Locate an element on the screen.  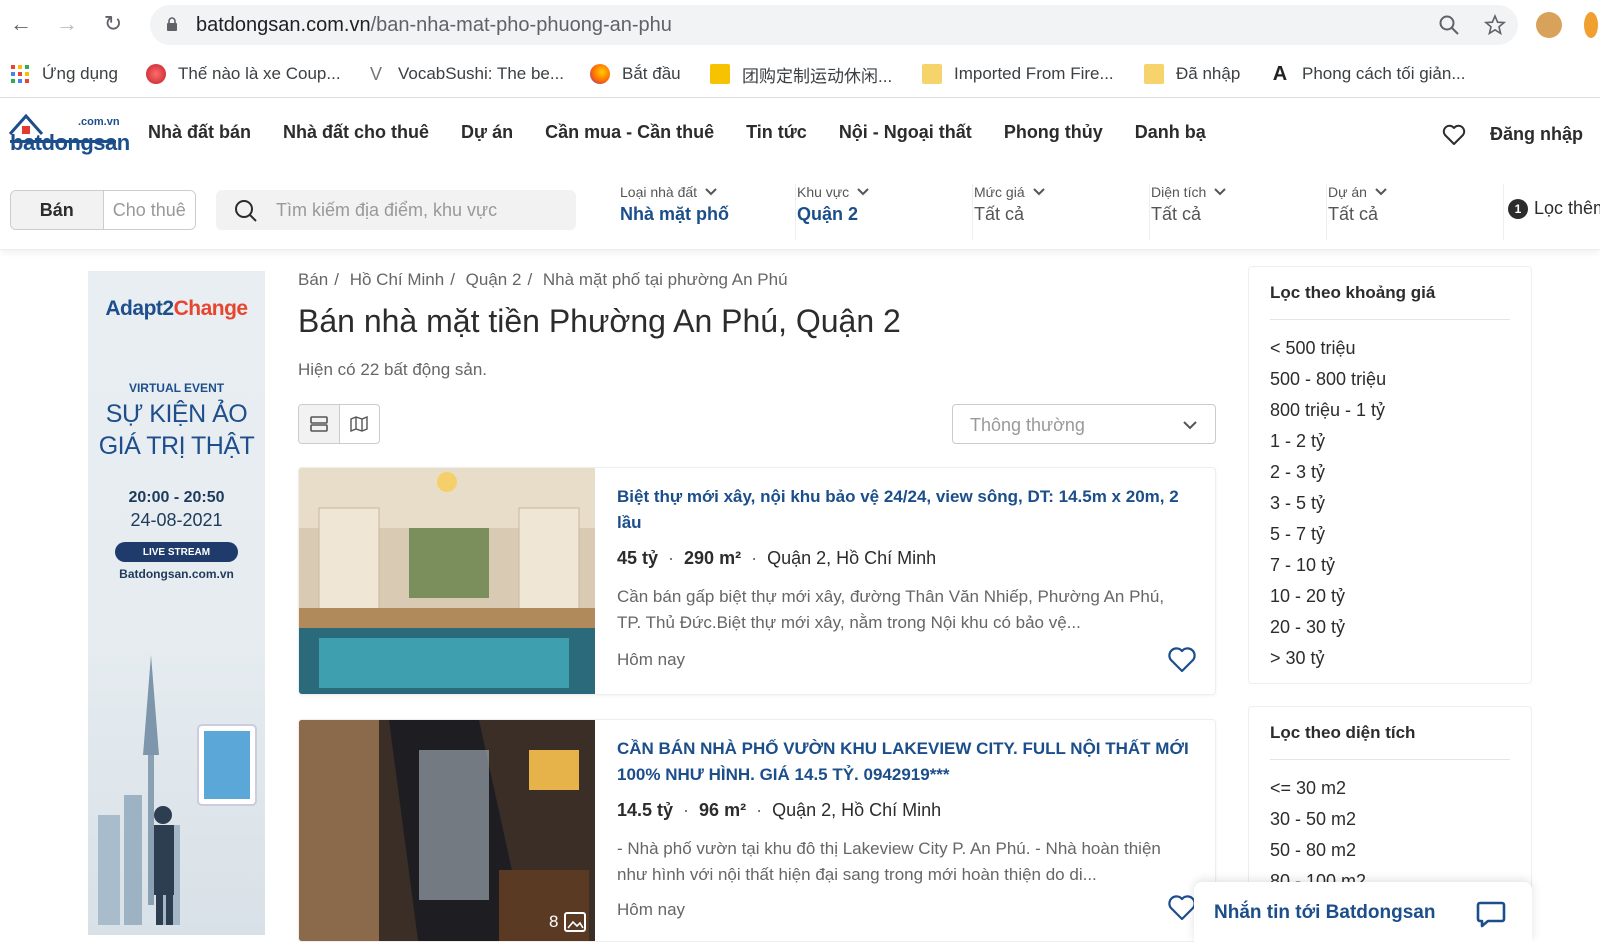
banner-time: 20:00 - 20:50 is located at coordinates (176, 497).